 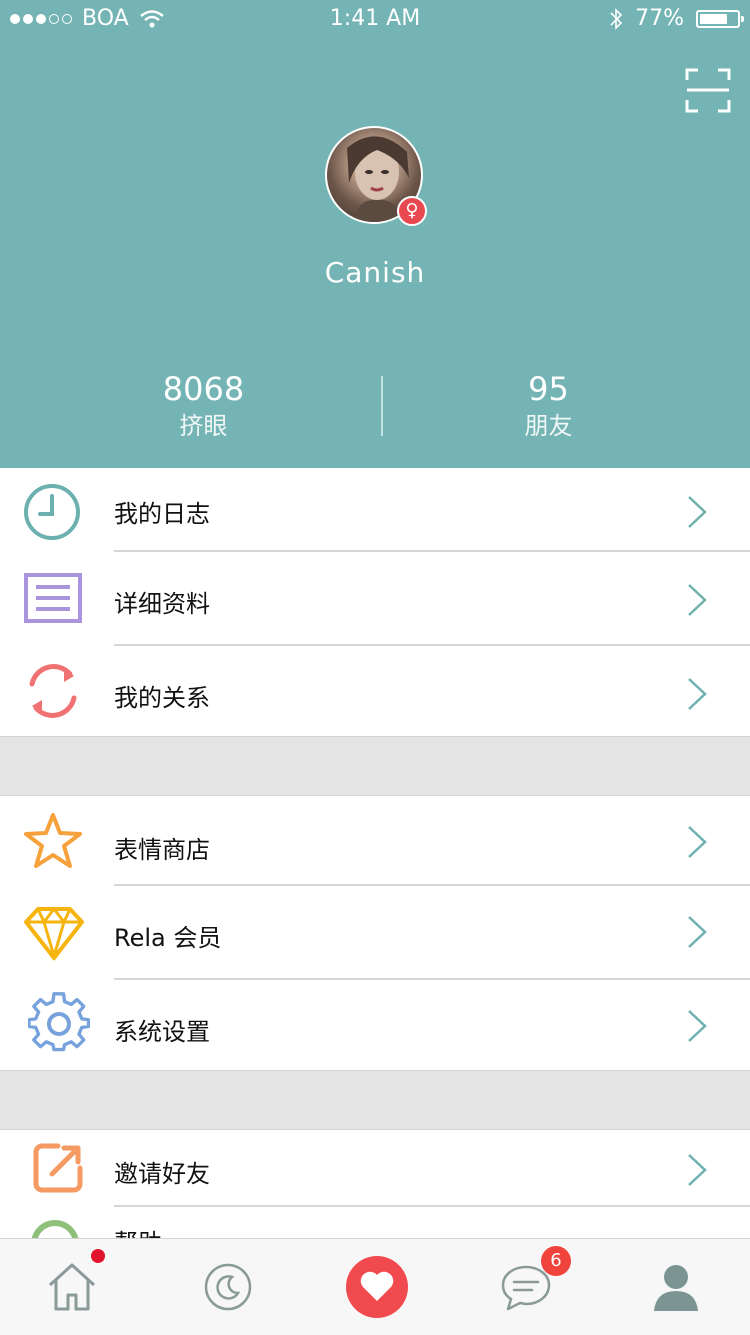 What do you see at coordinates (375, 598) in the screenshot?
I see `menu-item-profile-details: 详细资料` at bounding box center [375, 598].